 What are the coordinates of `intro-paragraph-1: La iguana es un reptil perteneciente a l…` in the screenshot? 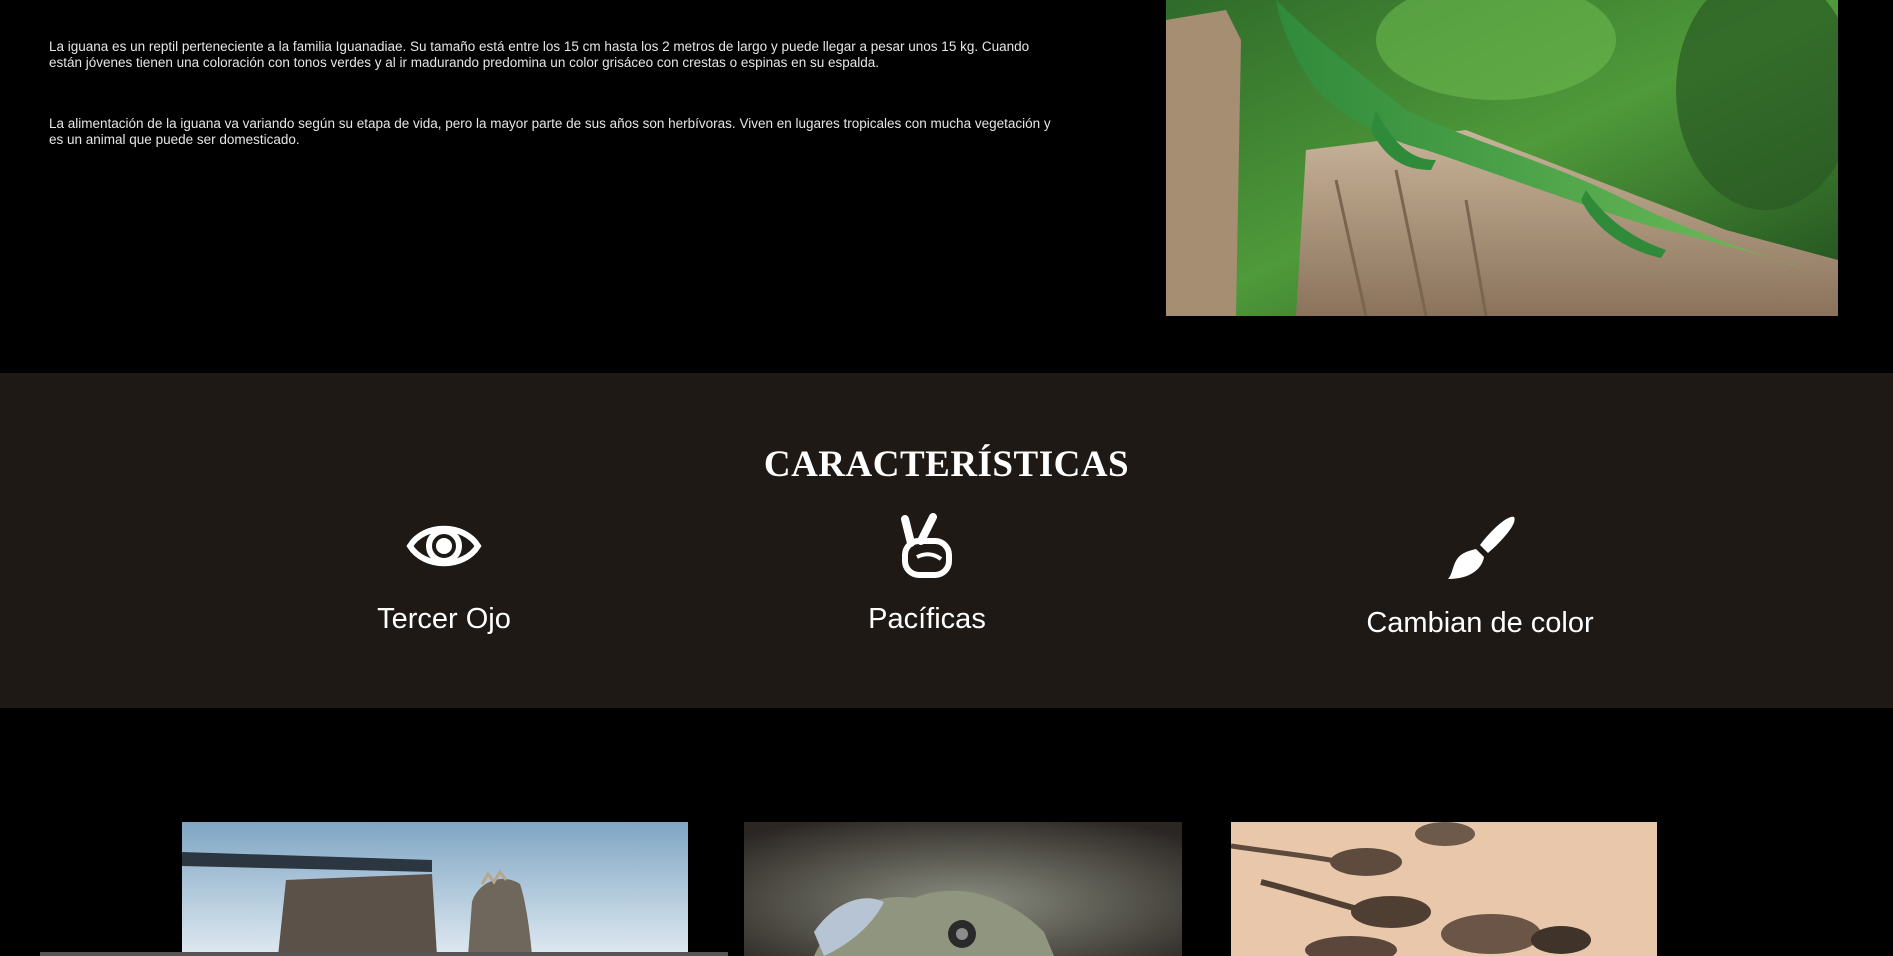 It's located at (539, 54).